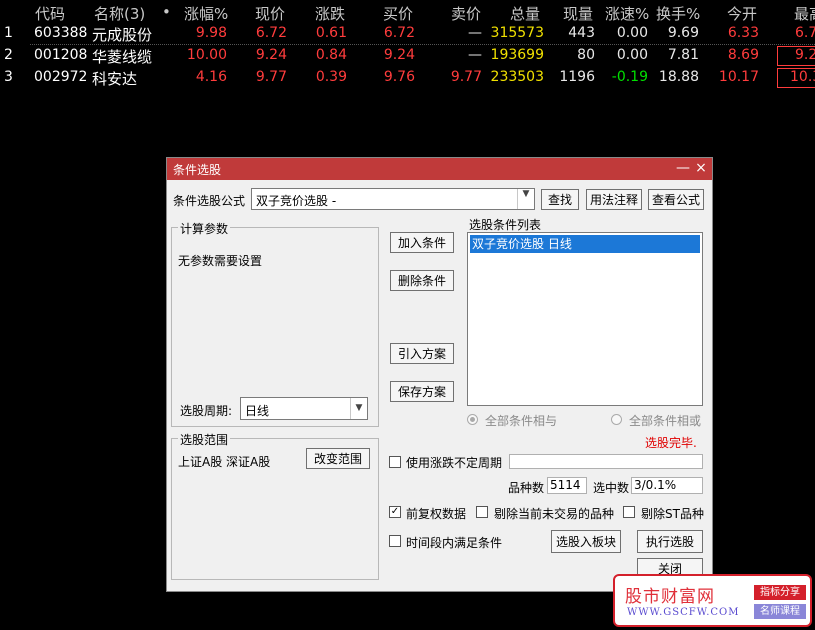 This screenshot has width=815, height=630. What do you see at coordinates (422, 353) in the screenshot?
I see `import-plan-button: 引入方案` at bounding box center [422, 353].